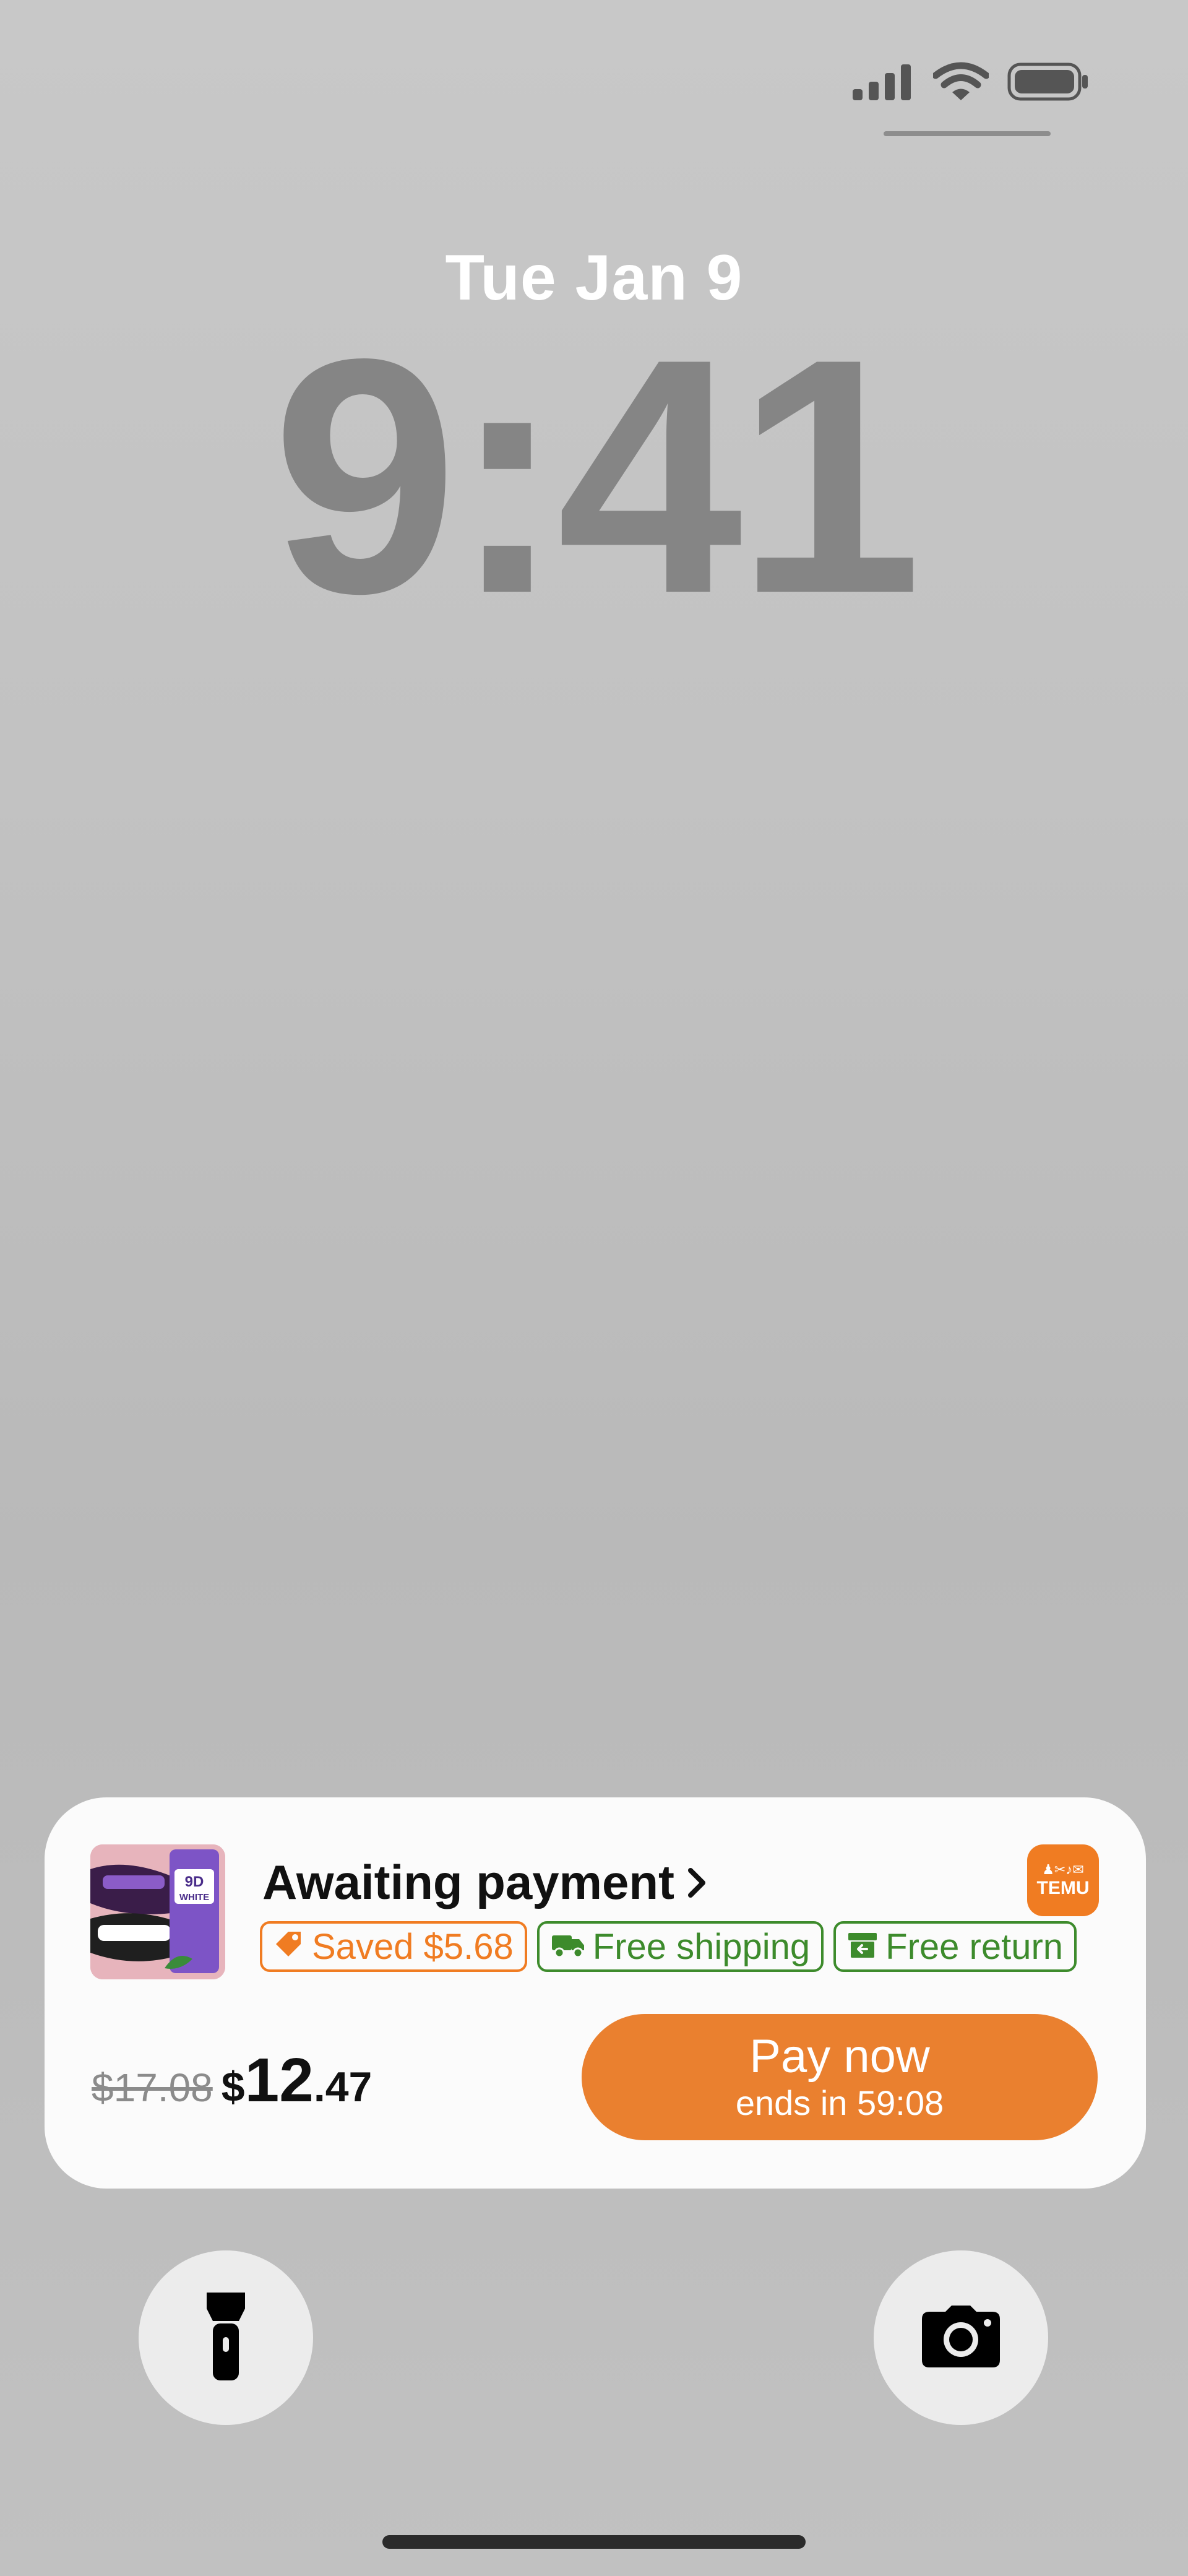 The width and height of the screenshot is (1188, 2576). Describe the element at coordinates (194, 1897) in the screenshot. I see `svg-text: WHITE` at that location.